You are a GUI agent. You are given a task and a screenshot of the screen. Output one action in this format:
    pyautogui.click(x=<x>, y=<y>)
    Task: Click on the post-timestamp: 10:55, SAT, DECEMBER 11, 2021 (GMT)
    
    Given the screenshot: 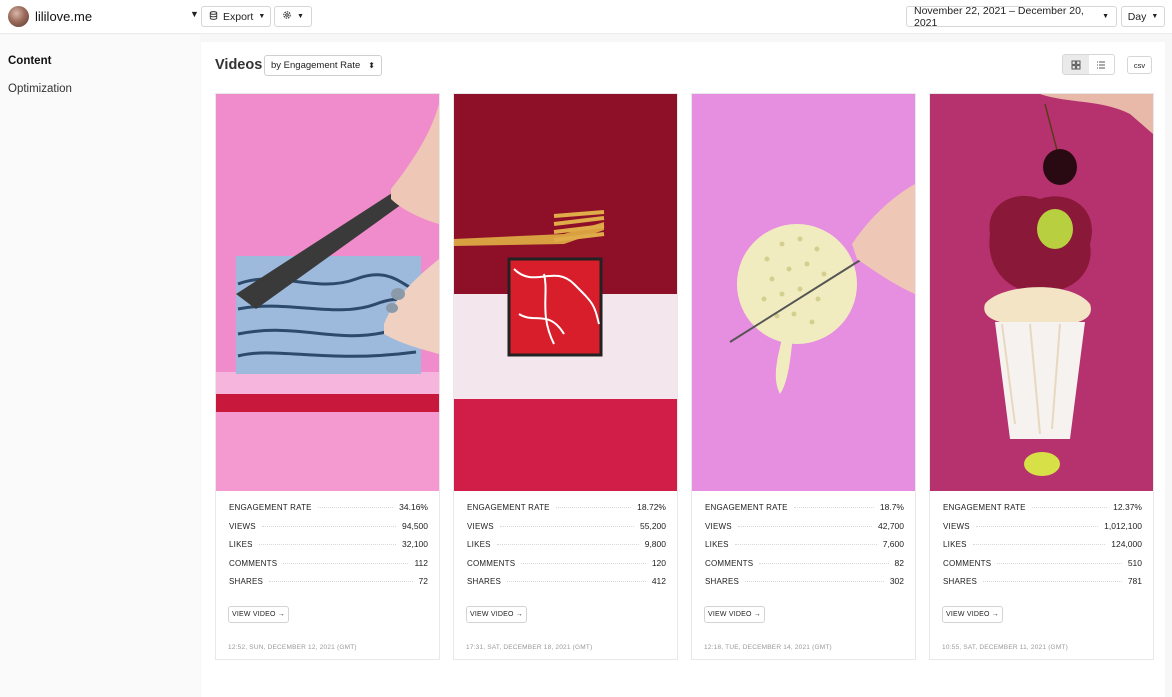 What is the action you would take?
    pyautogui.click(x=1005, y=647)
    